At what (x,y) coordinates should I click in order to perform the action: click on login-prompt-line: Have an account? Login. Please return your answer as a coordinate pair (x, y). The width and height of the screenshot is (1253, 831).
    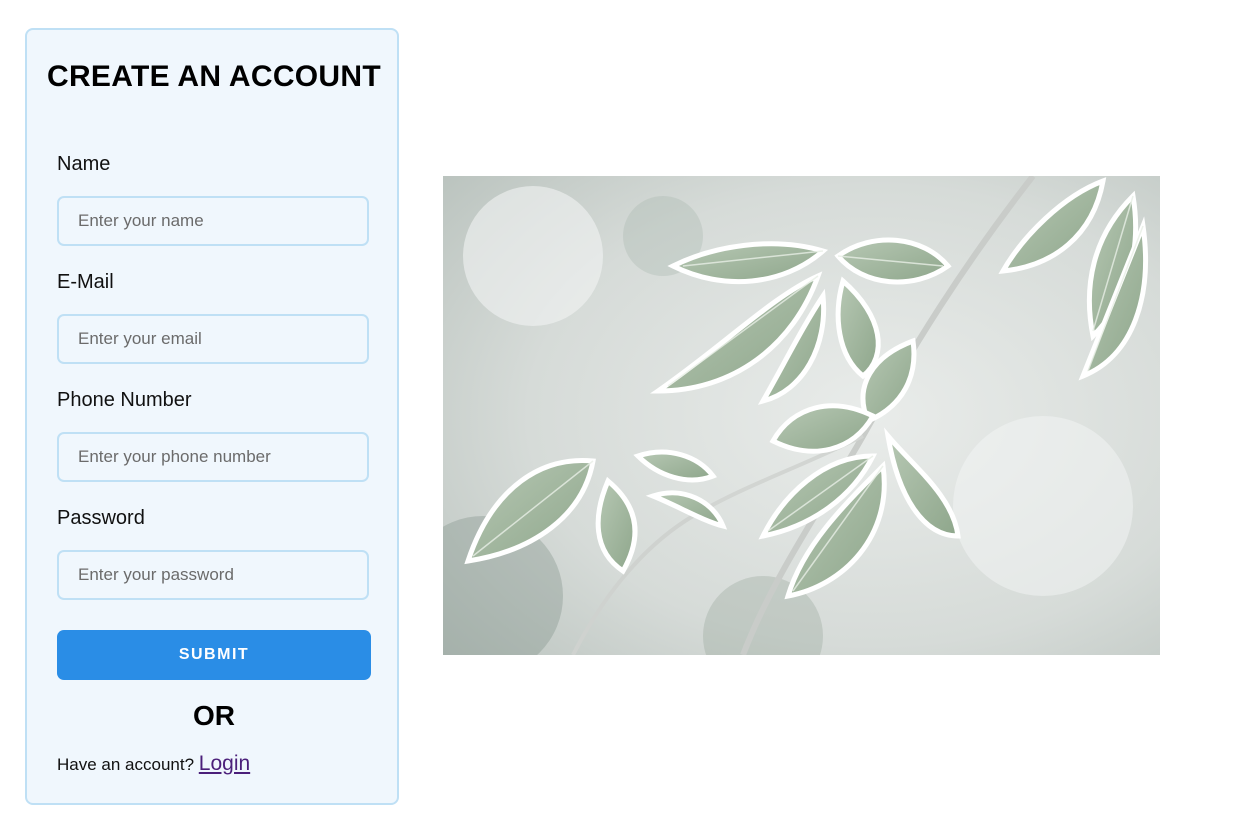
    Looking at the image, I should click on (153, 764).